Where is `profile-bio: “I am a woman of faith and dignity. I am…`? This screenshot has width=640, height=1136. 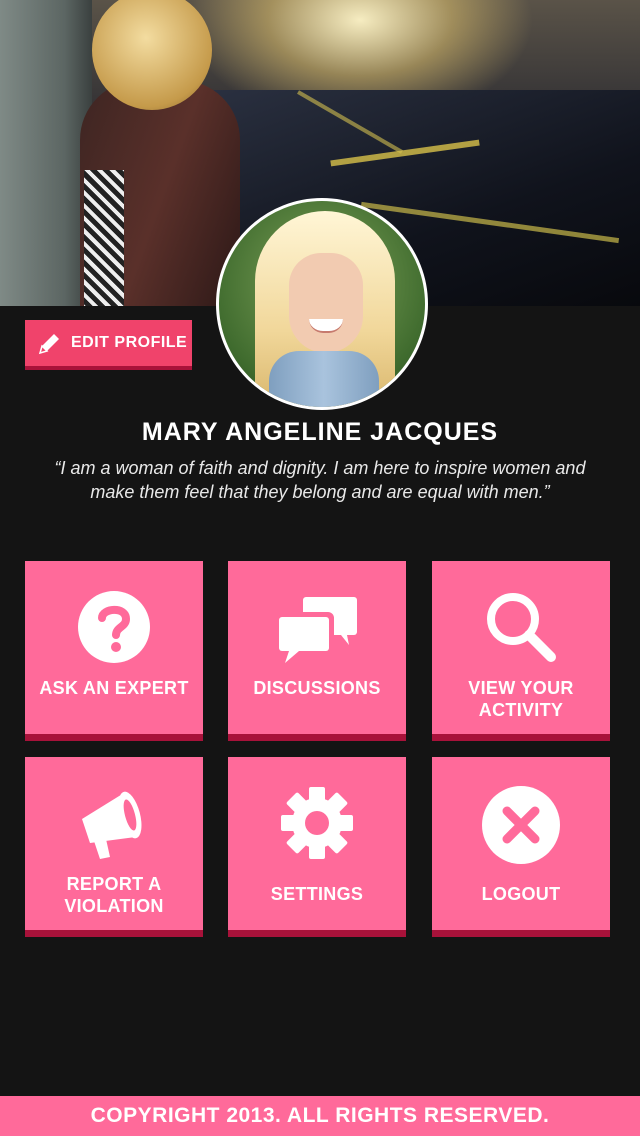 profile-bio: “I am a woman of faith and dignity. I am… is located at coordinates (320, 480).